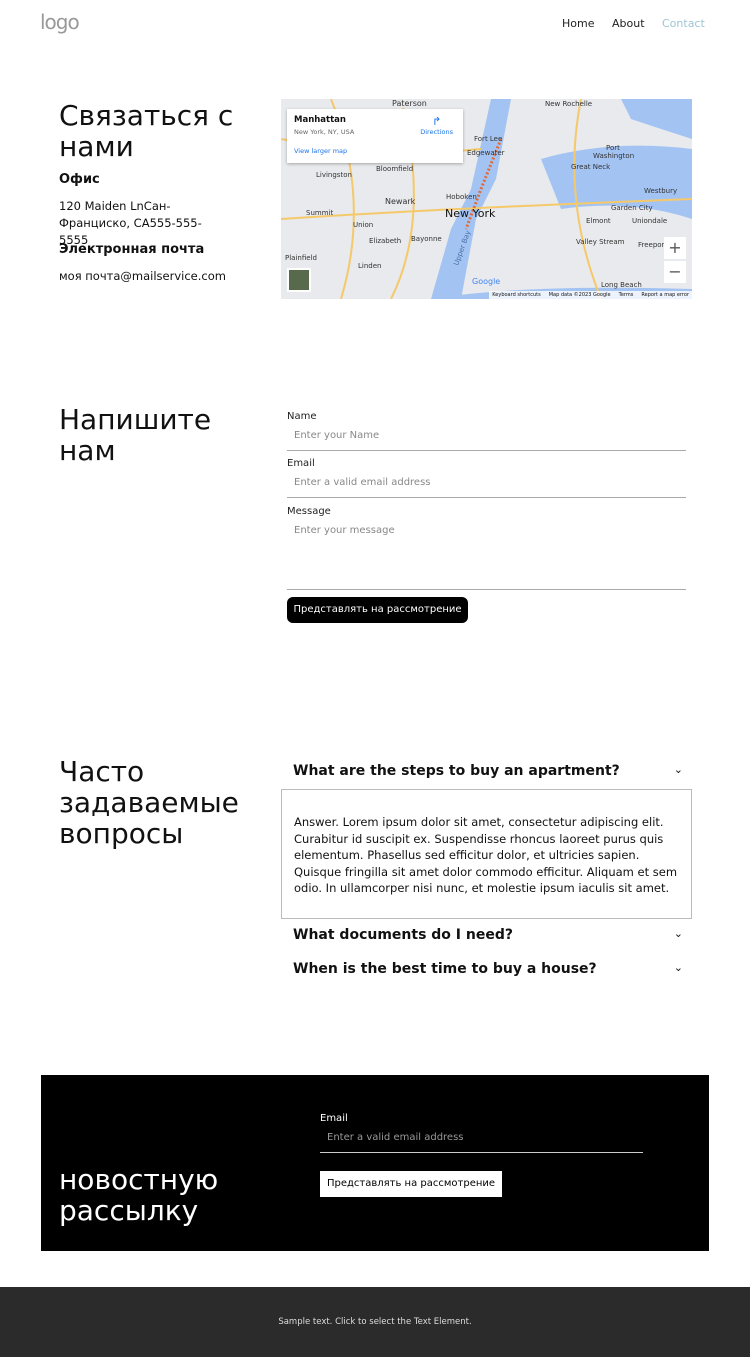 The image size is (750, 1357). Describe the element at coordinates (146, 131) in the screenshot. I see `contact-title: Связаться с нами` at that location.